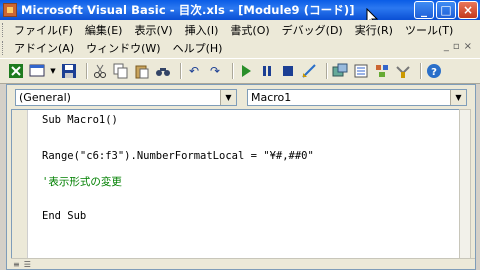 The image size is (480, 270). What do you see at coordinates (194, 71) in the screenshot?
I see `undo-icon: ↶` at bounding box center [194, 71].